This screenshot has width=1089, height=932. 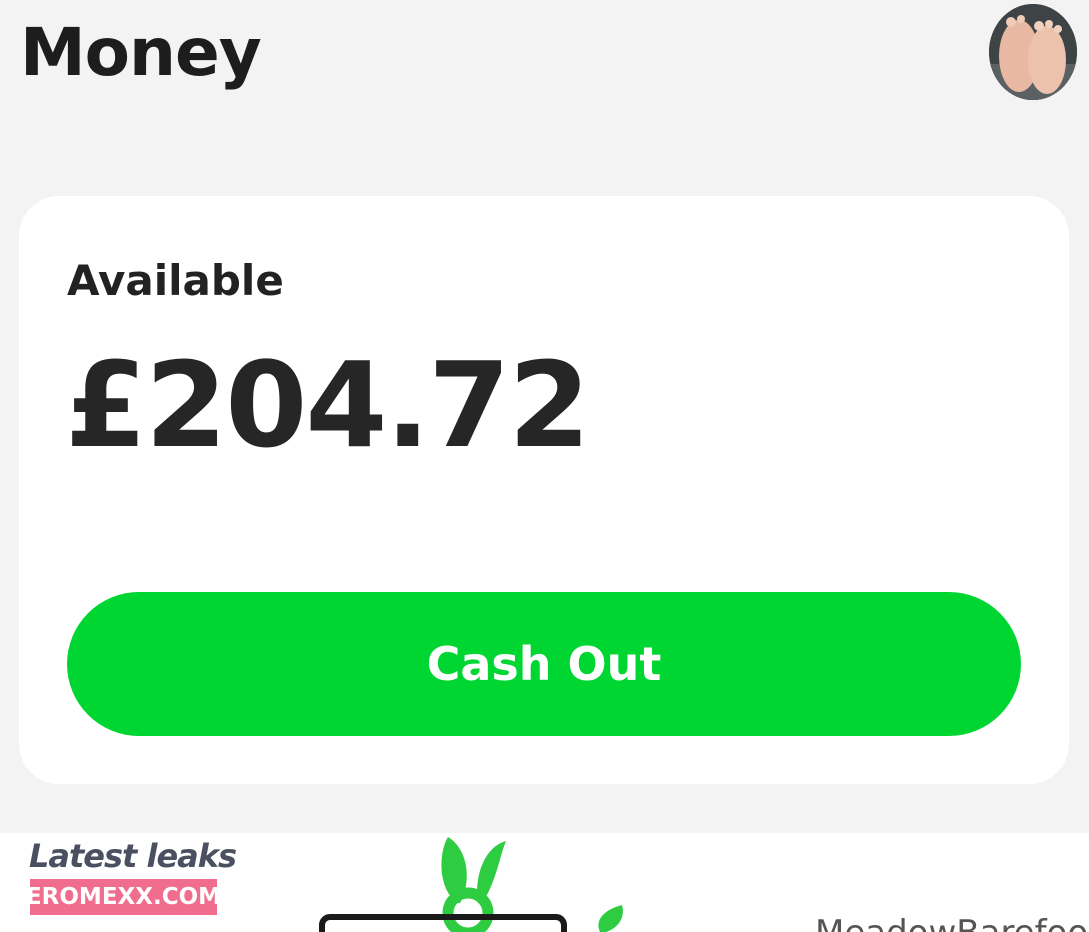 I want to click on avatar, so click(x=1033, y=52).